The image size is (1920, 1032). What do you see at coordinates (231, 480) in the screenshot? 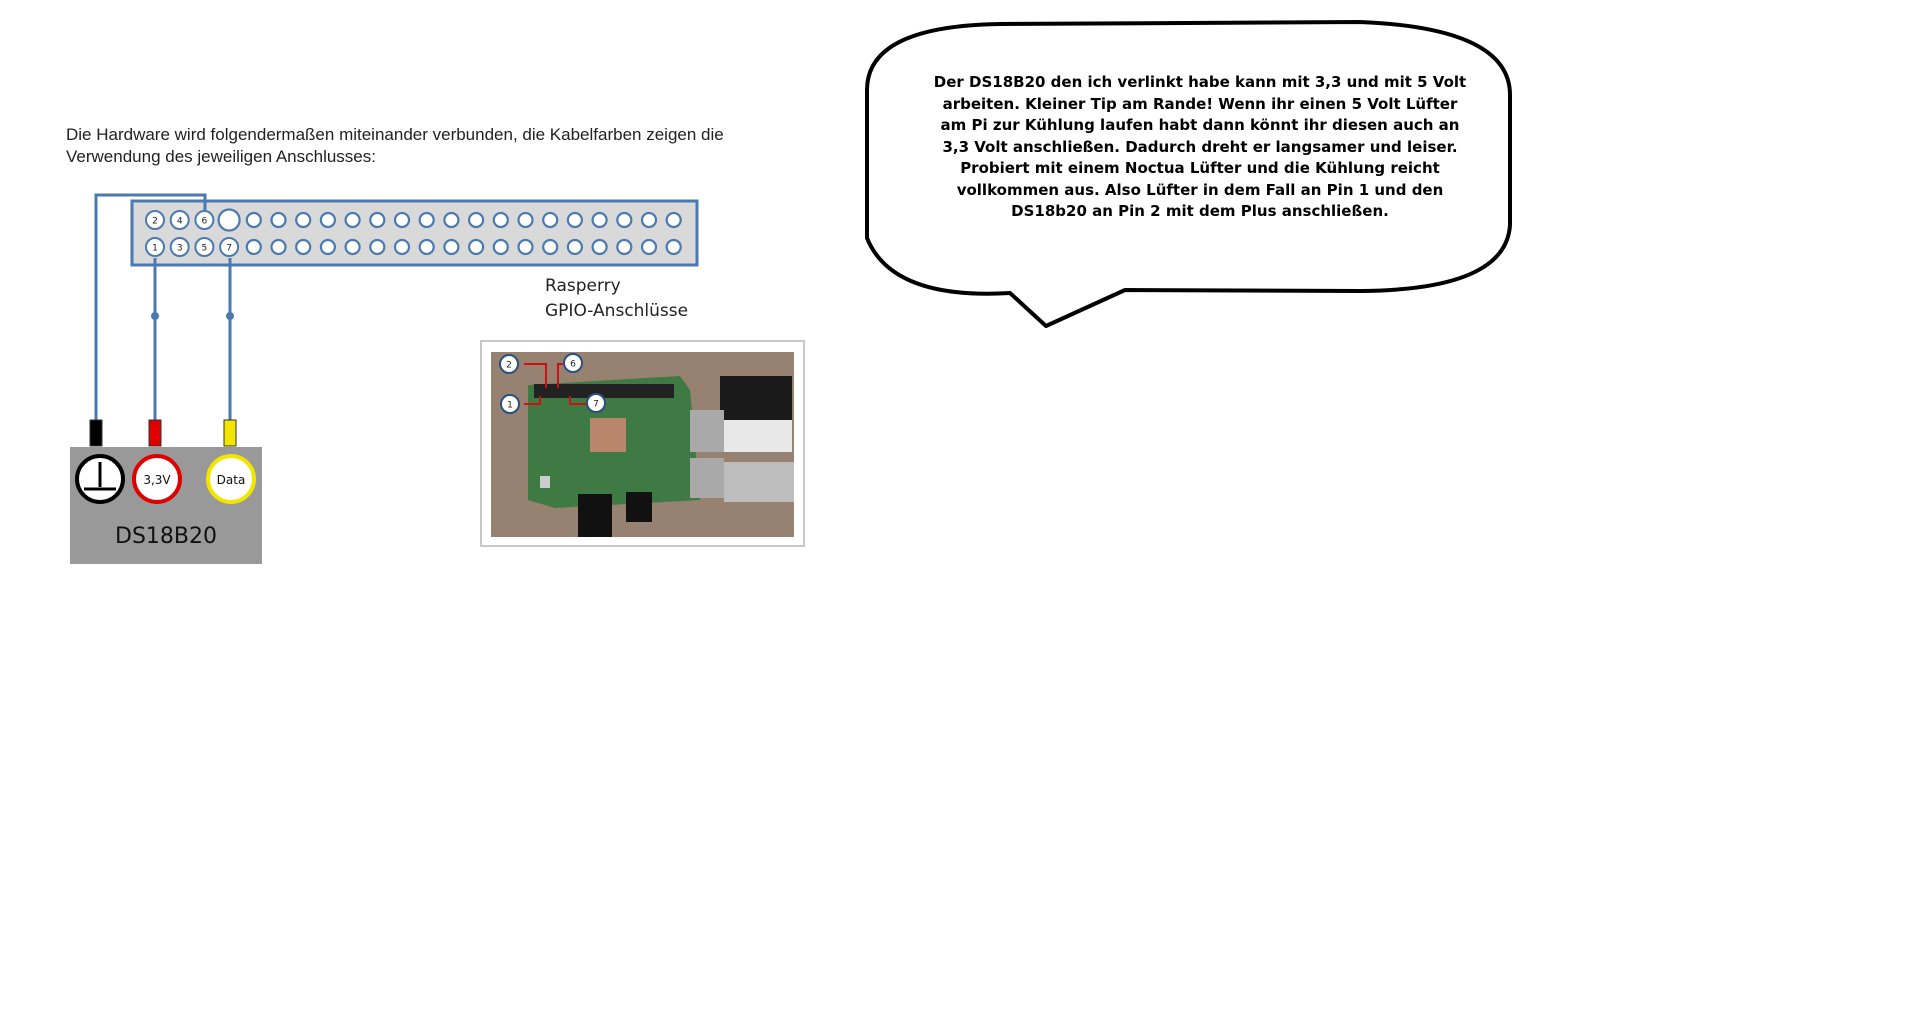
I see `data-terminal-label: Data` at bounding box center [231, 480].